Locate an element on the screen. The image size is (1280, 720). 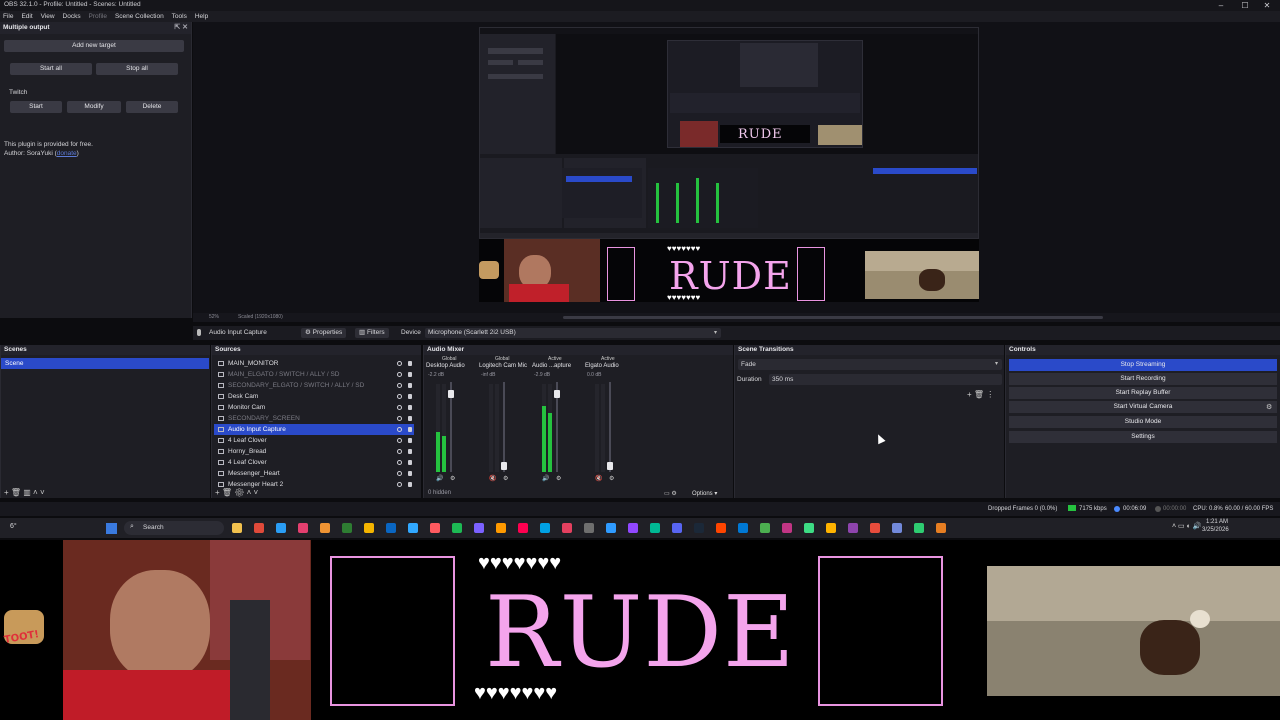
menu-tools: Tools is located at coordinates (179, 16).